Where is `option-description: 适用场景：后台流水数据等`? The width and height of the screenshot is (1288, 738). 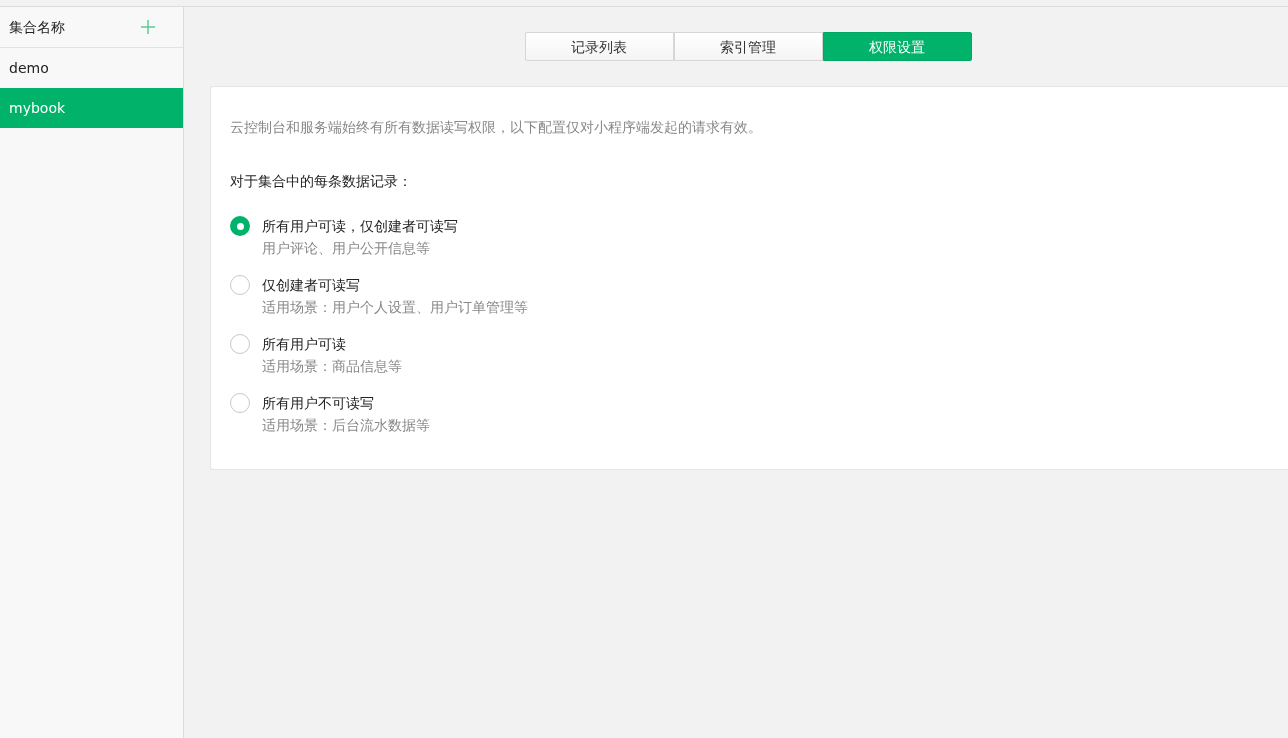 option-description: 适用场景：后台流水数据等 is located at coordinates (346, 425).